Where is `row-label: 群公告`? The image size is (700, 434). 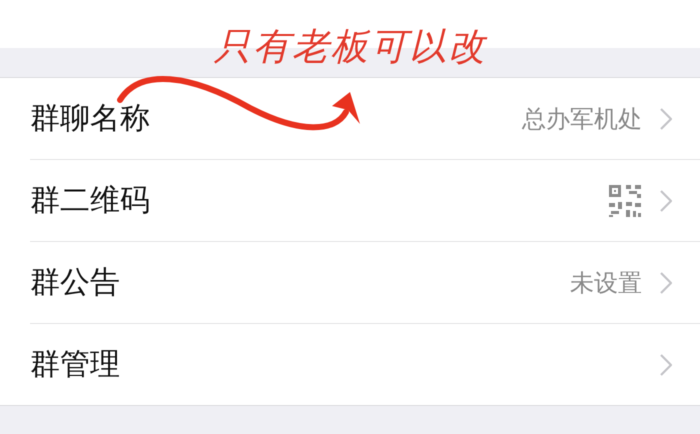
row-label: 群公告 is located at coordinates (75, 283).